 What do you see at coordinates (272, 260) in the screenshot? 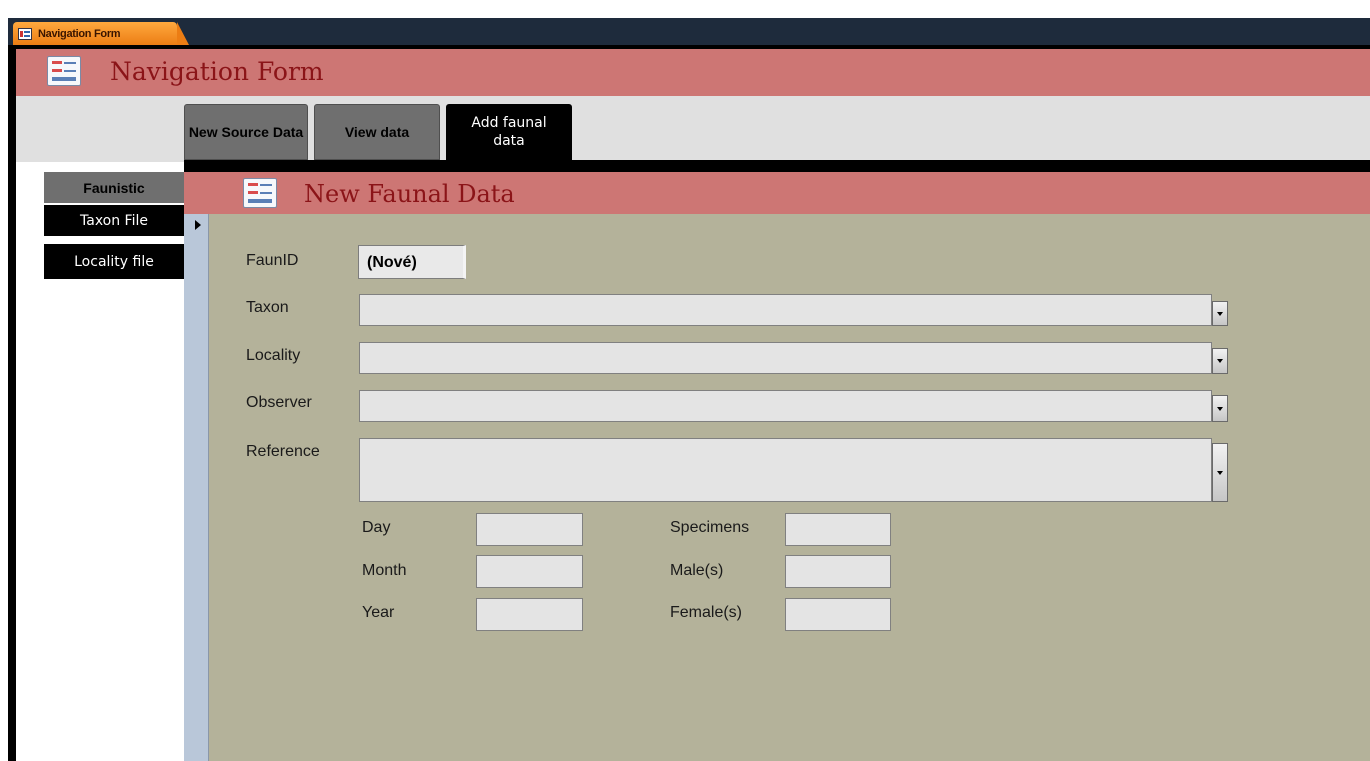
I see `faunid-label: FaunID` at bounding box center [272, 260].